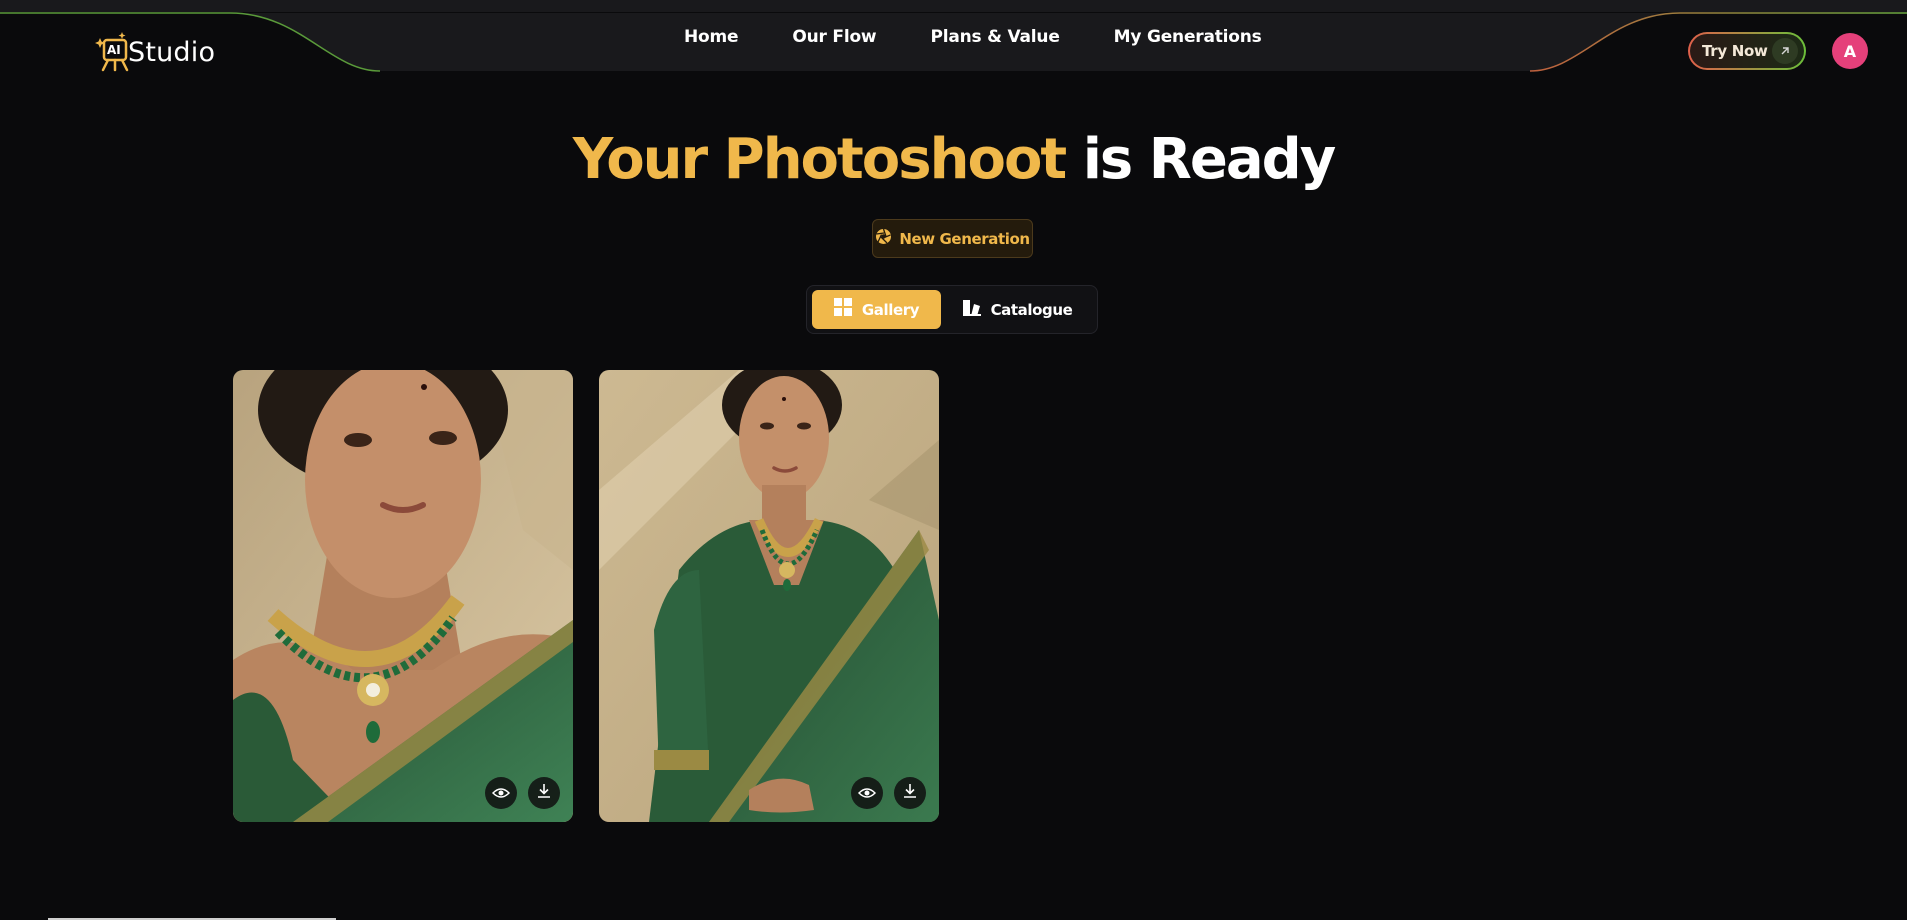 The image size is (1907, 920). Describe the element at coordinates (1031, 309) in the screenshot. I see `tab-catalogue-label: Catalogue` at that location.